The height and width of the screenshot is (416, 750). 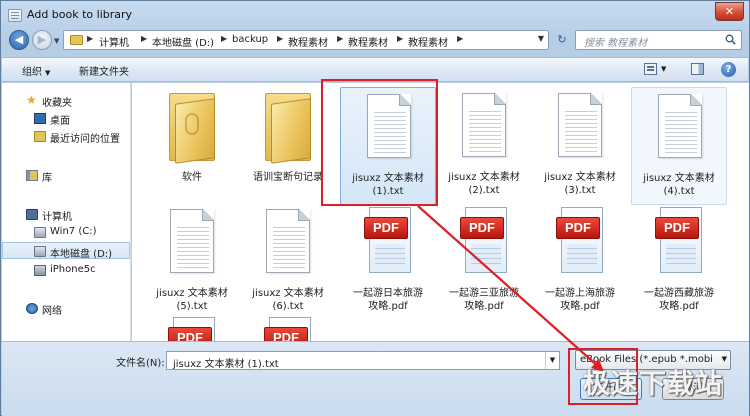 What do you see at coordinates (56, 41) in the screenshot?
I see `recent-pages-dropdown-icon: ▼` at bounding box center [56, 41].